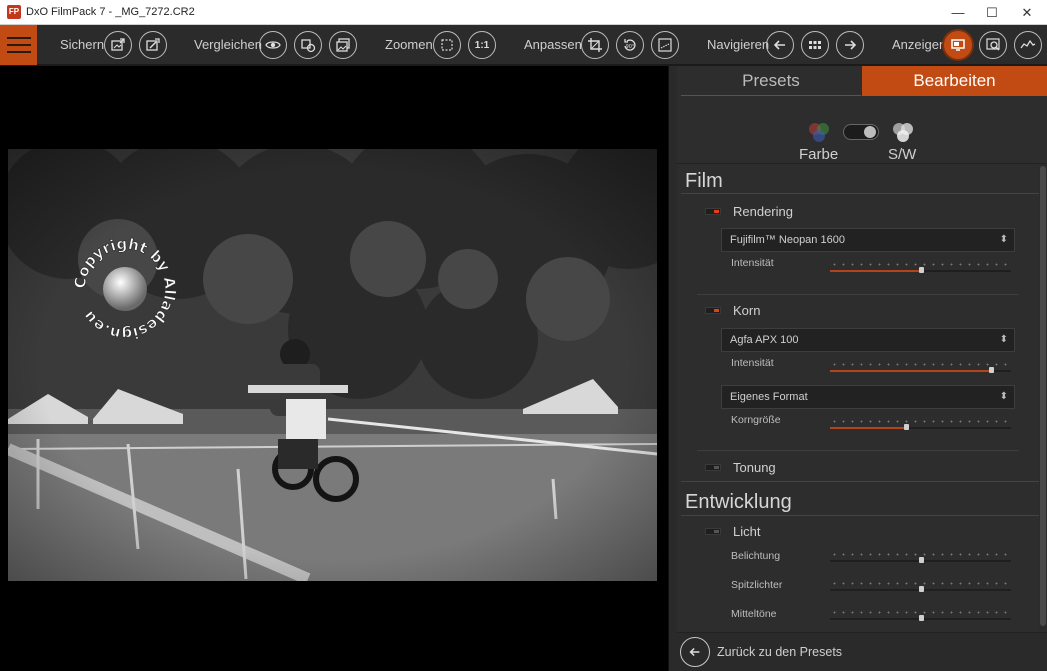 The height and width of the screenshot is (671, 1047). Describe the element at coordinates (920, 587) in the screenshot. I see `highlights-slider` at that location.